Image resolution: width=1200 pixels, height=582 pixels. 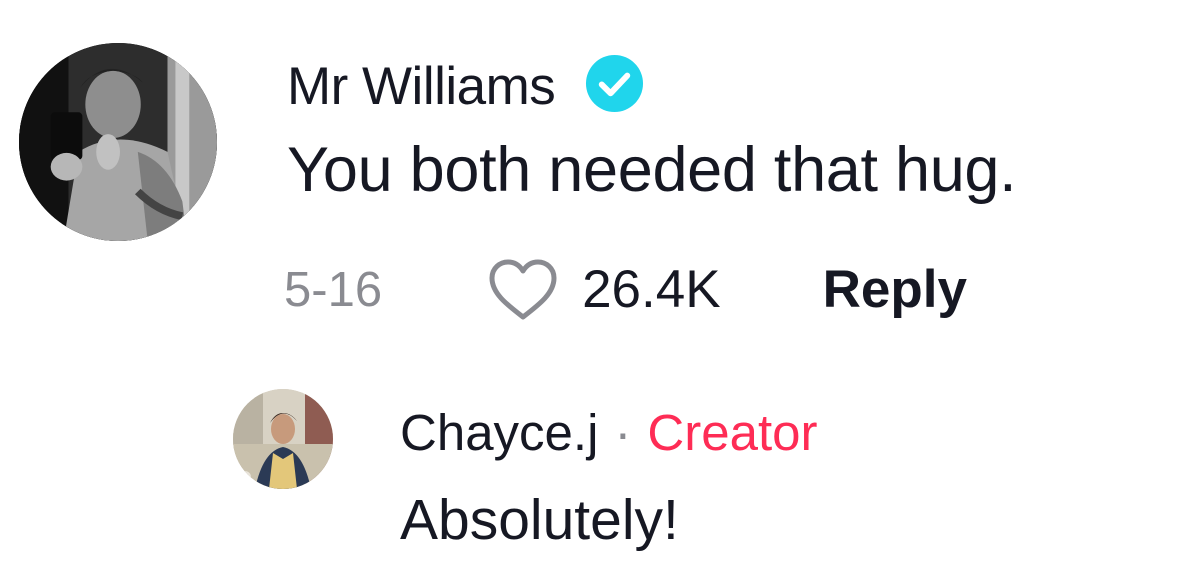 What do you see at coordinates (732, 432) in the screenshot?
I see `creator-badge: Creator` at bounding box center [732, 432].